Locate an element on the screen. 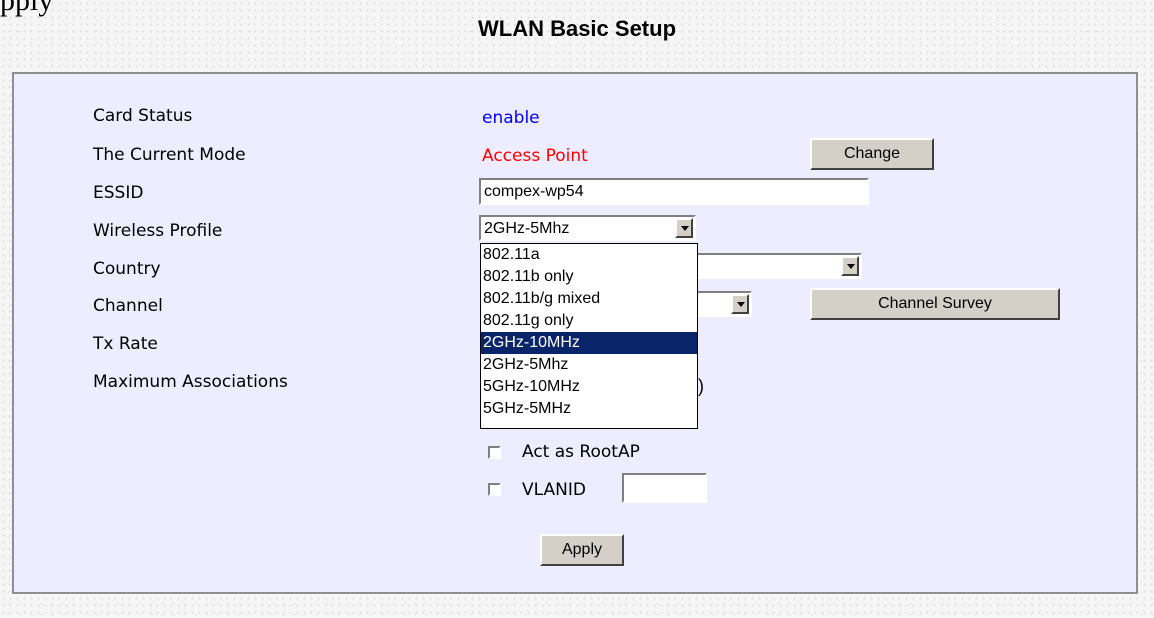 The height and width of the screenshot is (618, 1154). tx-rate-label: Tx Rate is located at coordinates (125, 344).